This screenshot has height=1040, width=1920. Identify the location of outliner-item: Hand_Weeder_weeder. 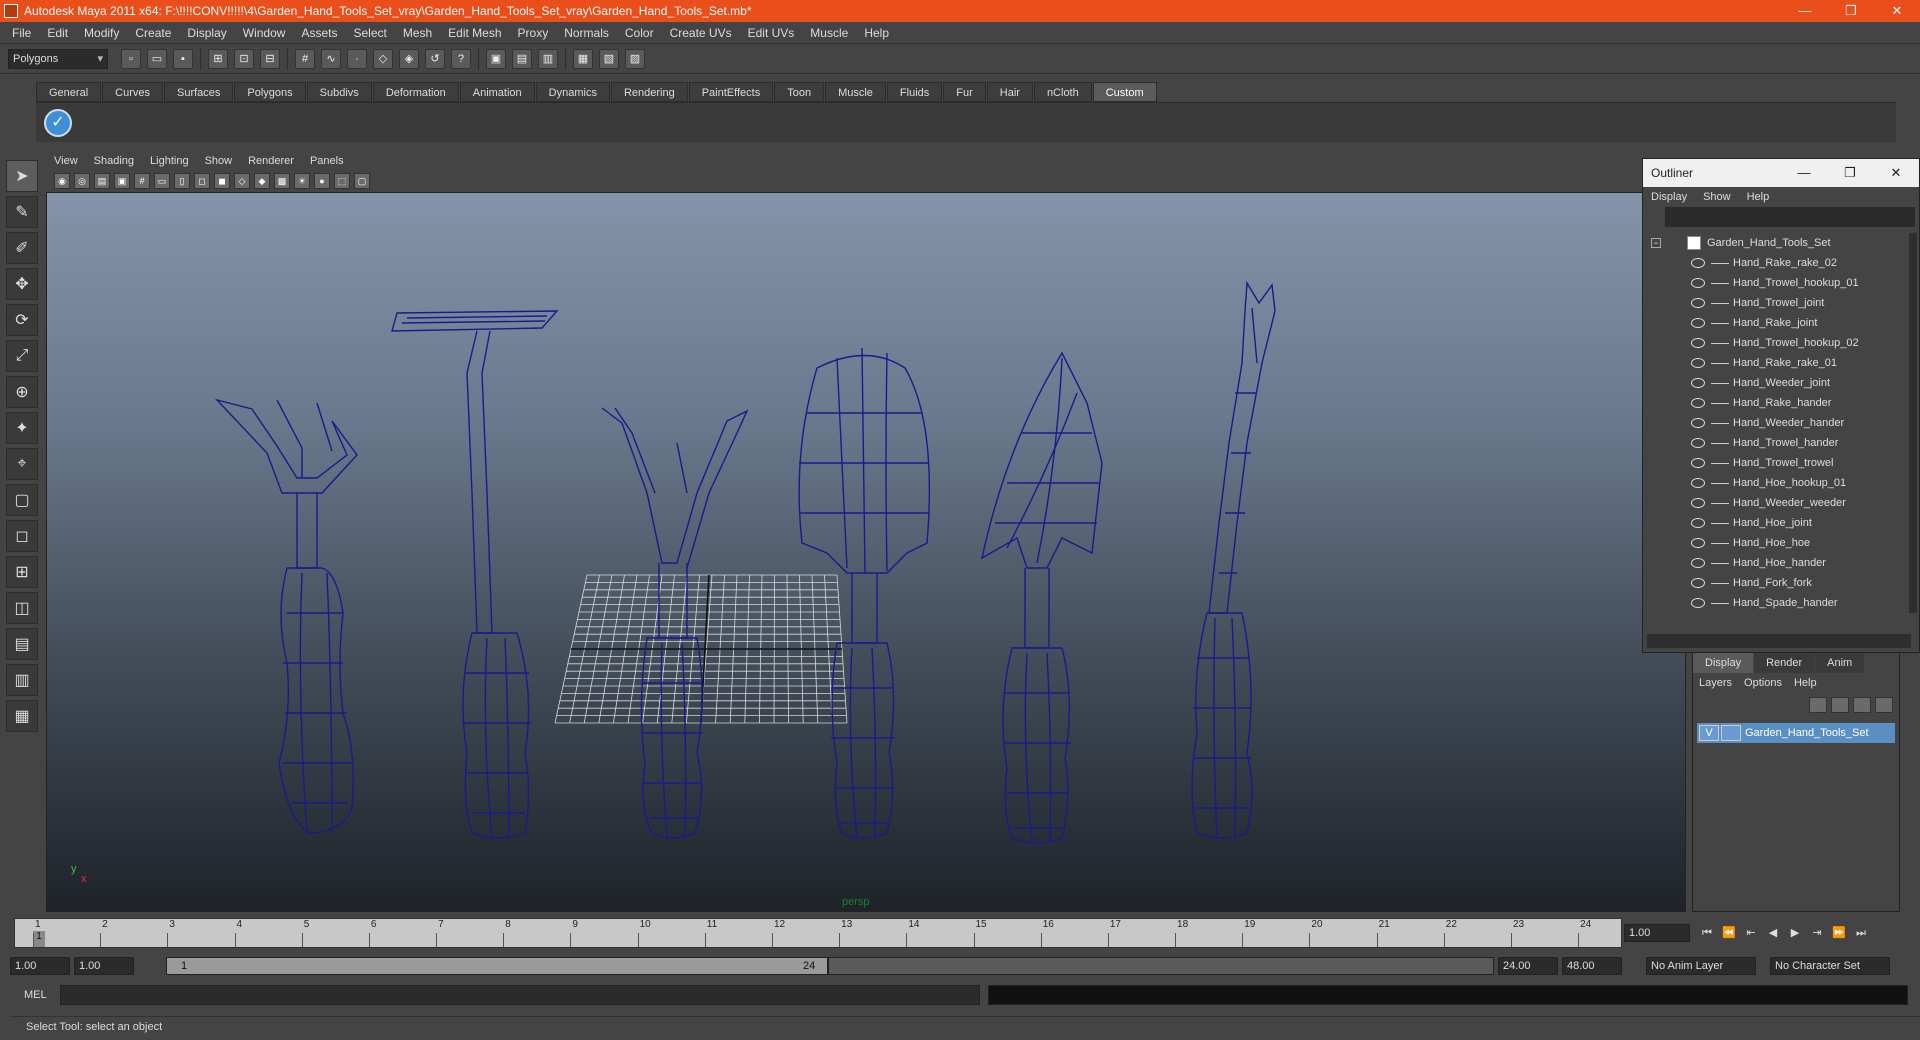
(1778, 503).